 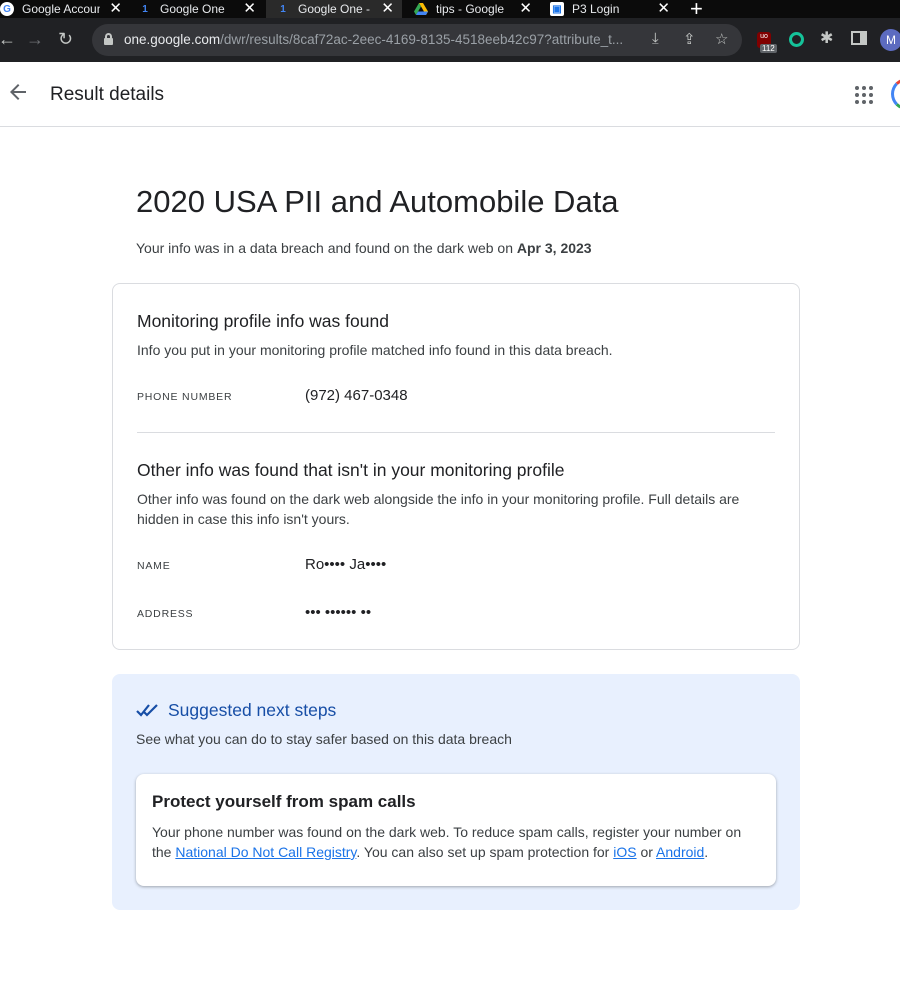 I want to click on tab-title: P3 Login, so click(x=596, y=9).